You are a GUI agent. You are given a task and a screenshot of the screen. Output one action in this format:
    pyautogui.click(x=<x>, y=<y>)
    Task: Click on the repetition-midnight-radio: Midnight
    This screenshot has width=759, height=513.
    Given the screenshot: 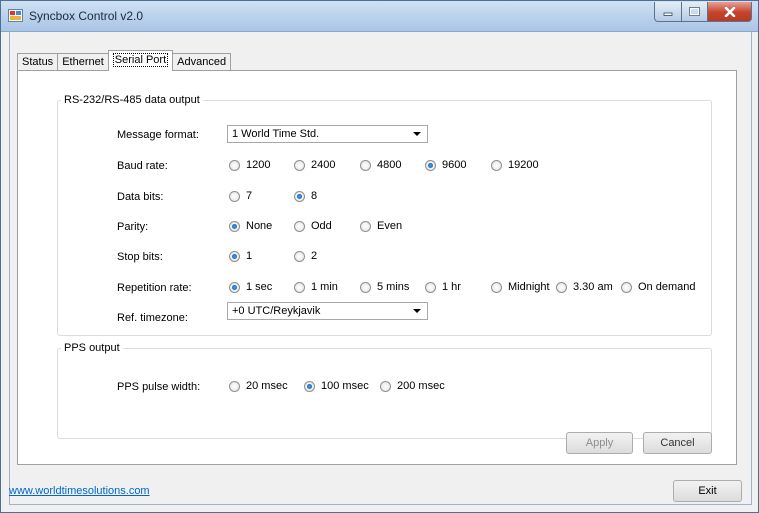 What is the action you would take?
    pyautogui.click(x=520, y=287)
    